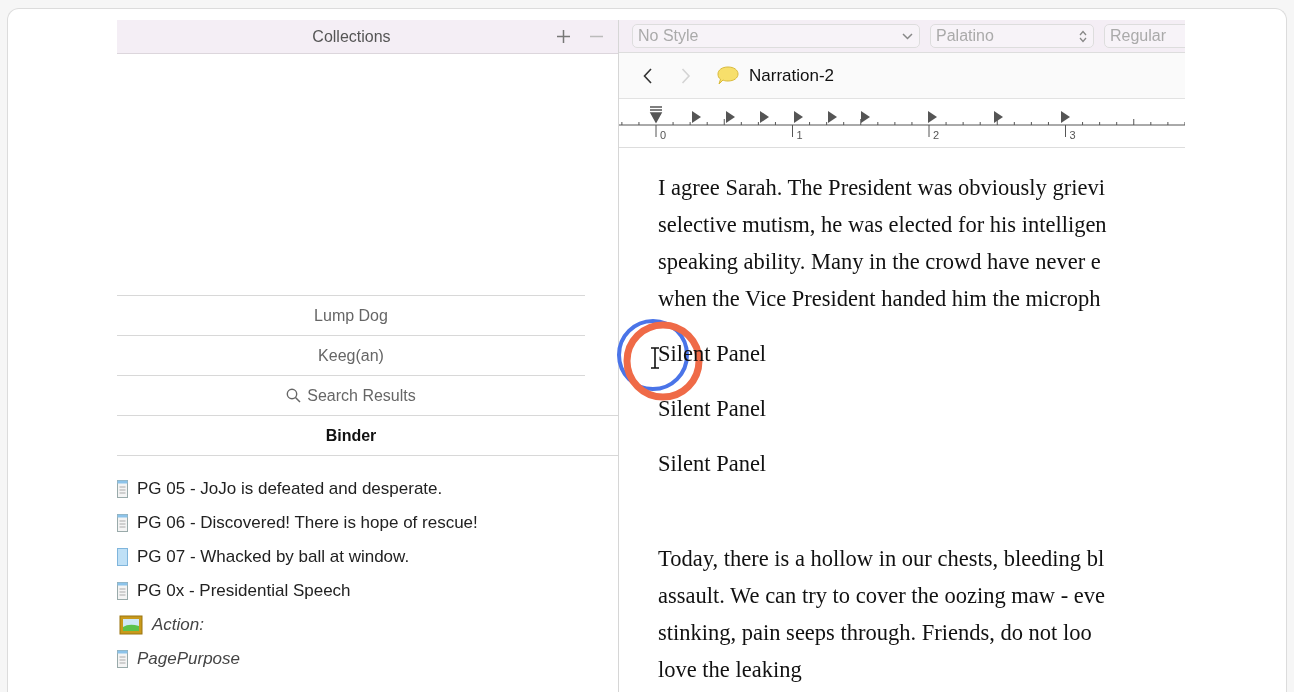 The height and width of the screenshot is (692, 1294). What do you see at coordinates (307, 523) in the screenshot?
I see `binder-item: PG 06 - Discovered! There is hope of rescue!` at bounding box center [307, 523].